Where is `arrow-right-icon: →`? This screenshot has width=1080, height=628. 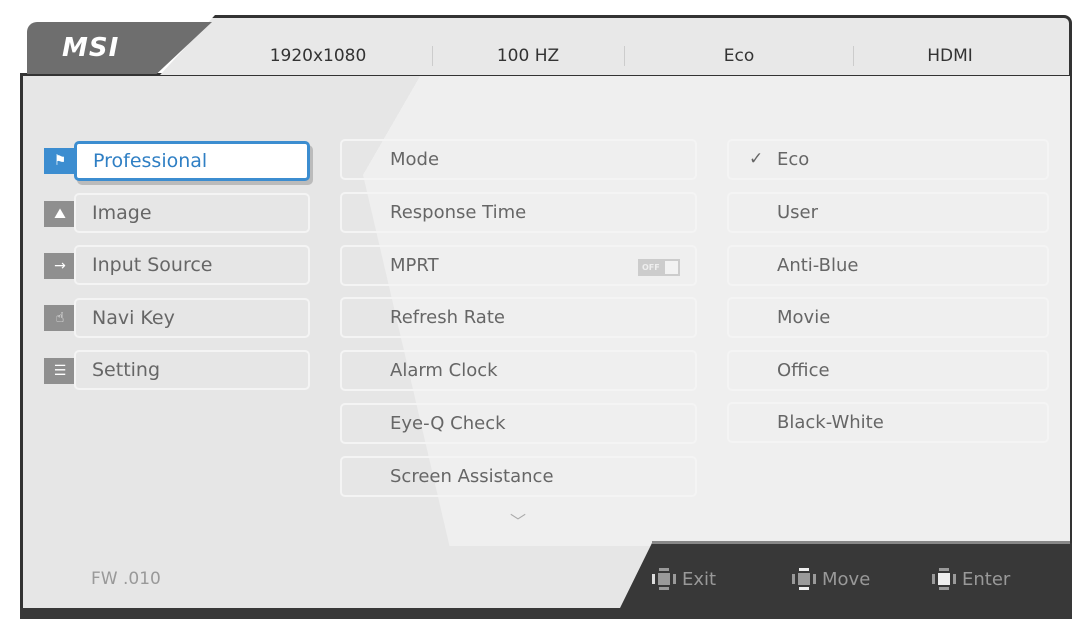 arrow-right-icon: → is located at coordinates (60, 266).